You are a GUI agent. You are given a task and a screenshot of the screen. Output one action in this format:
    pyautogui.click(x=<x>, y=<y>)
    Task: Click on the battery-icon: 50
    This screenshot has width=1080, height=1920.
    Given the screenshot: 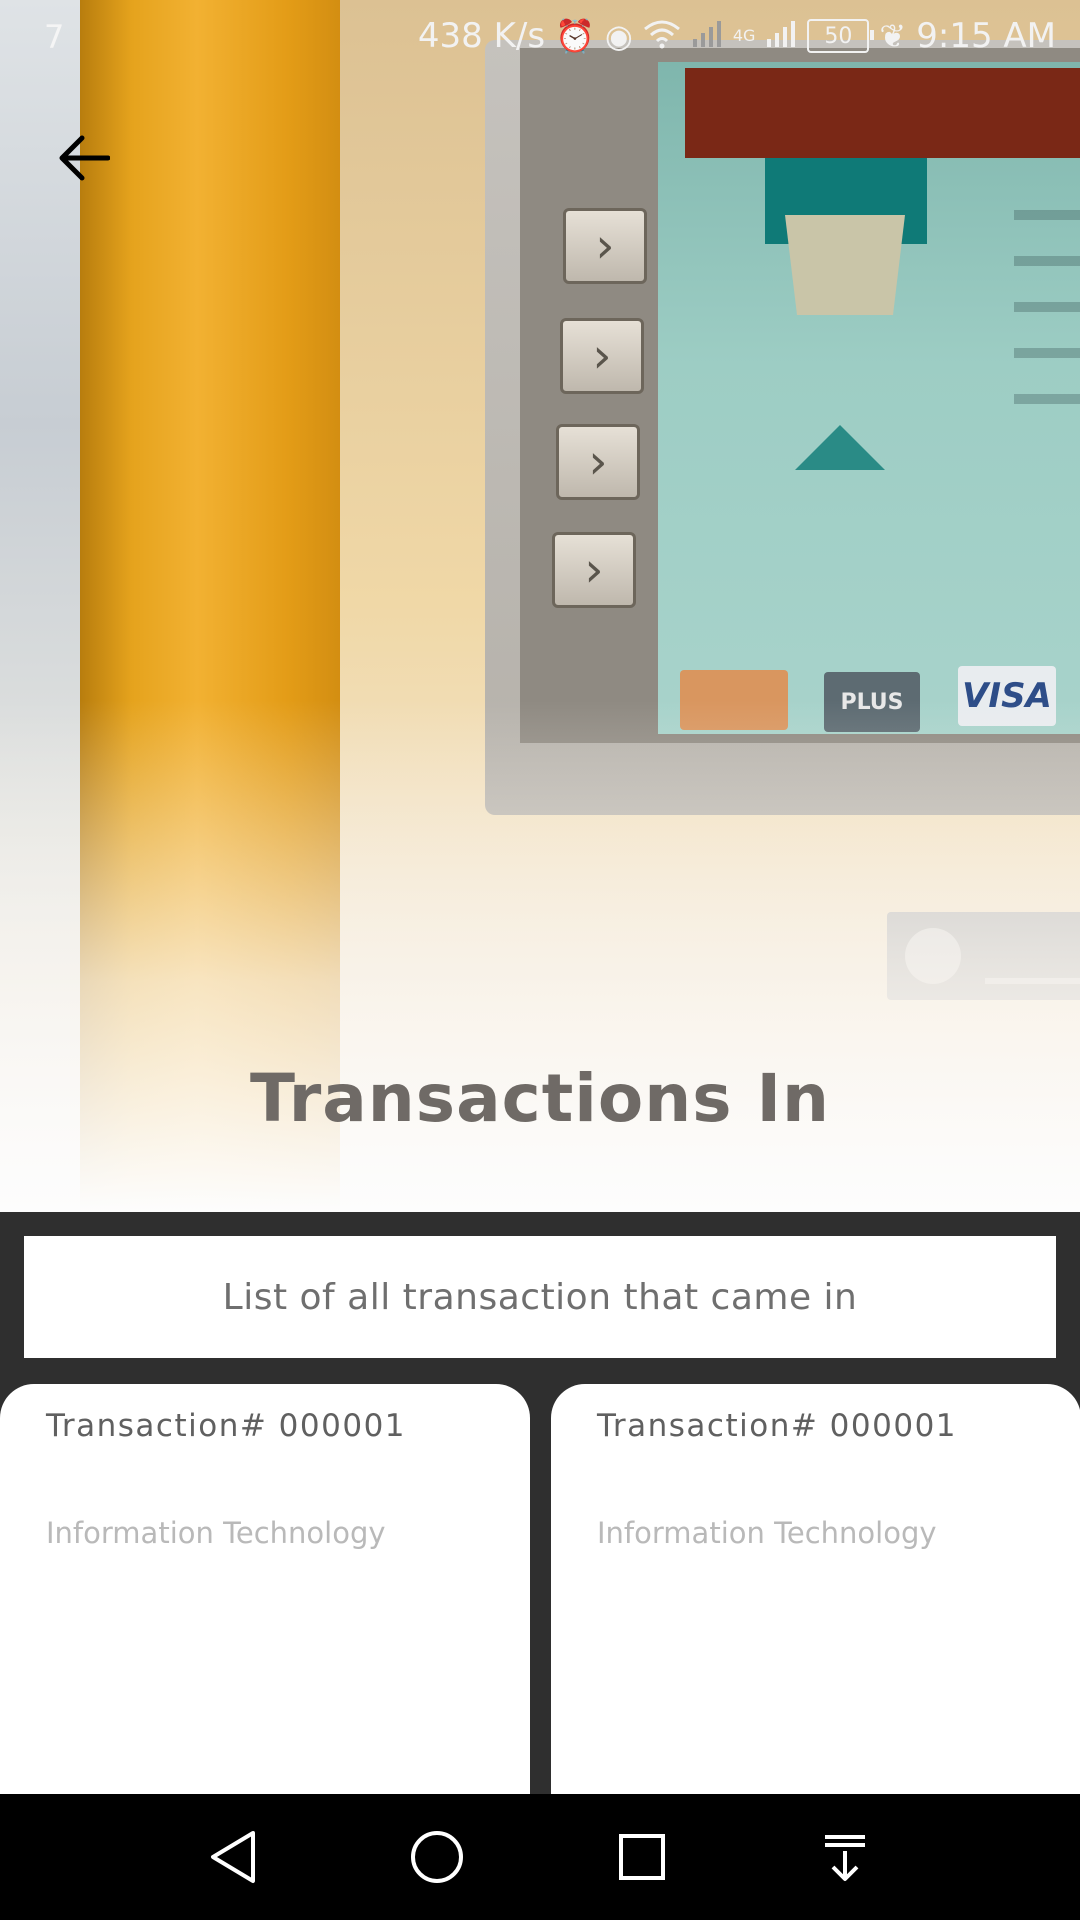 What is the action you would take?
    pyautogui.click(x=841, y=36)
    